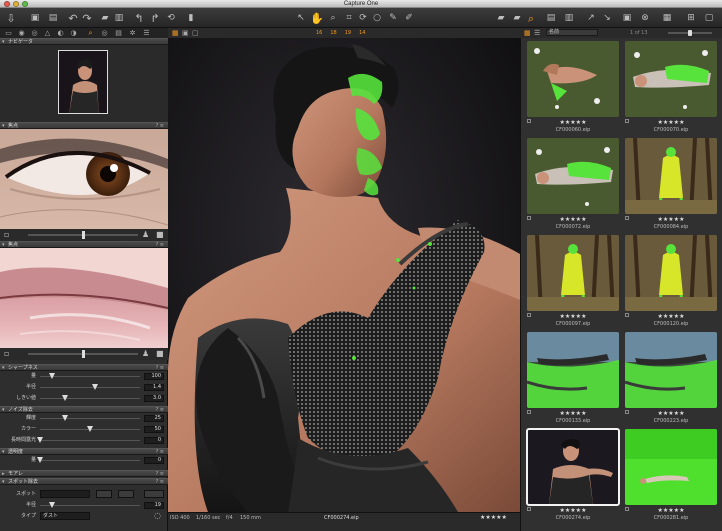 This screenshot has height=531, width=722. I want to click on navigator-thumbnail, so click(83, 82).